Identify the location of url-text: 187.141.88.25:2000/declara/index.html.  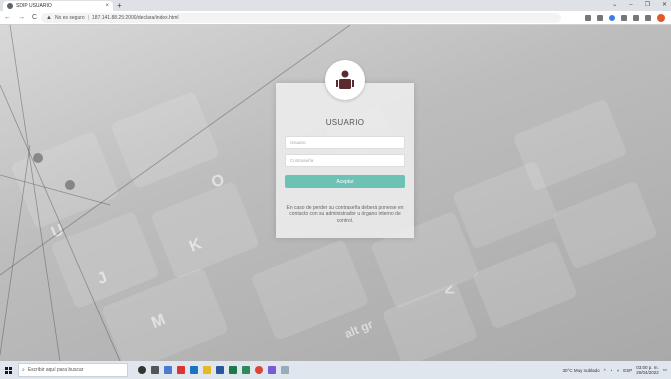
(135, 18).